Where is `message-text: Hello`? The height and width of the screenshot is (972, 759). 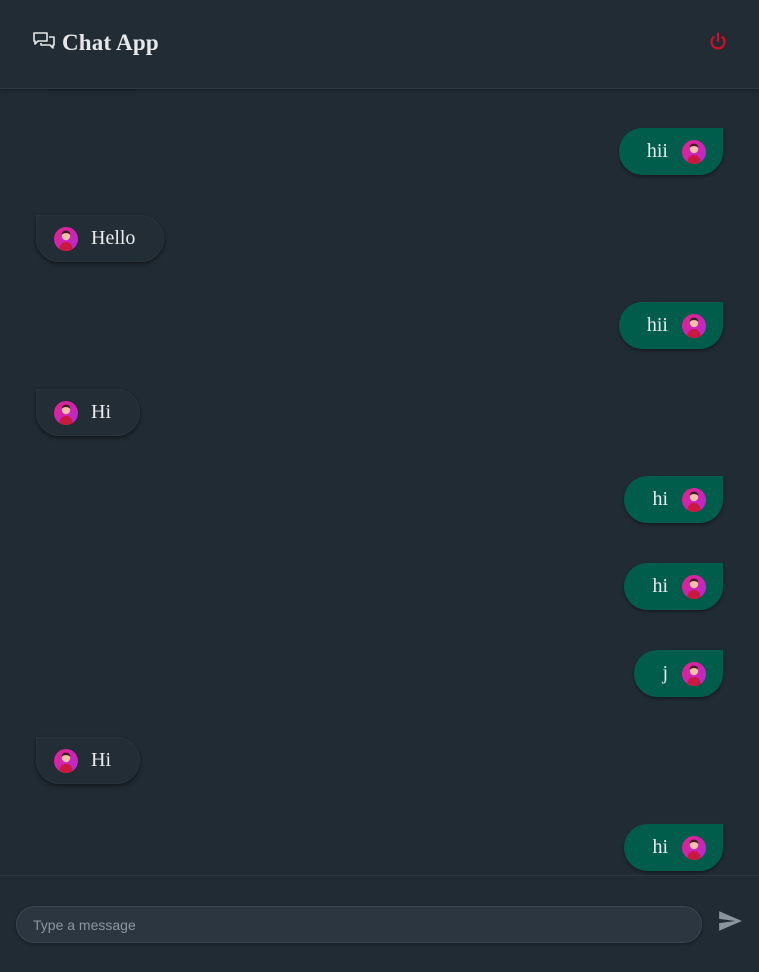
message-text: Hello is located at coordinates (113, 238).